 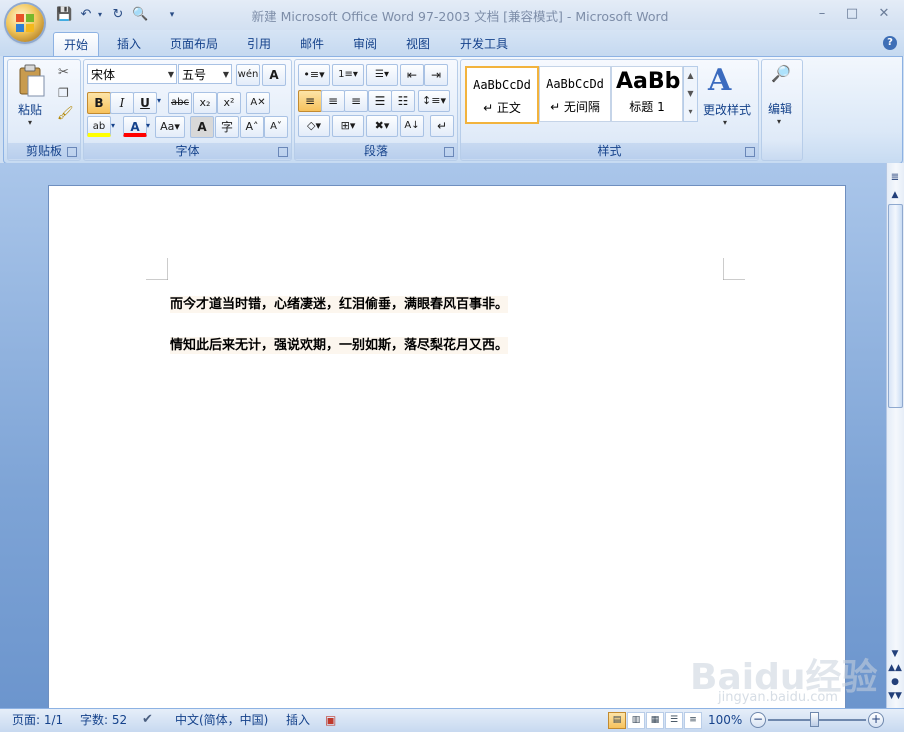 What do you see at coordinates (312, 44) in the screenshot?
I see `tab-mailings: 邮件` at bounding box center [312, 44].